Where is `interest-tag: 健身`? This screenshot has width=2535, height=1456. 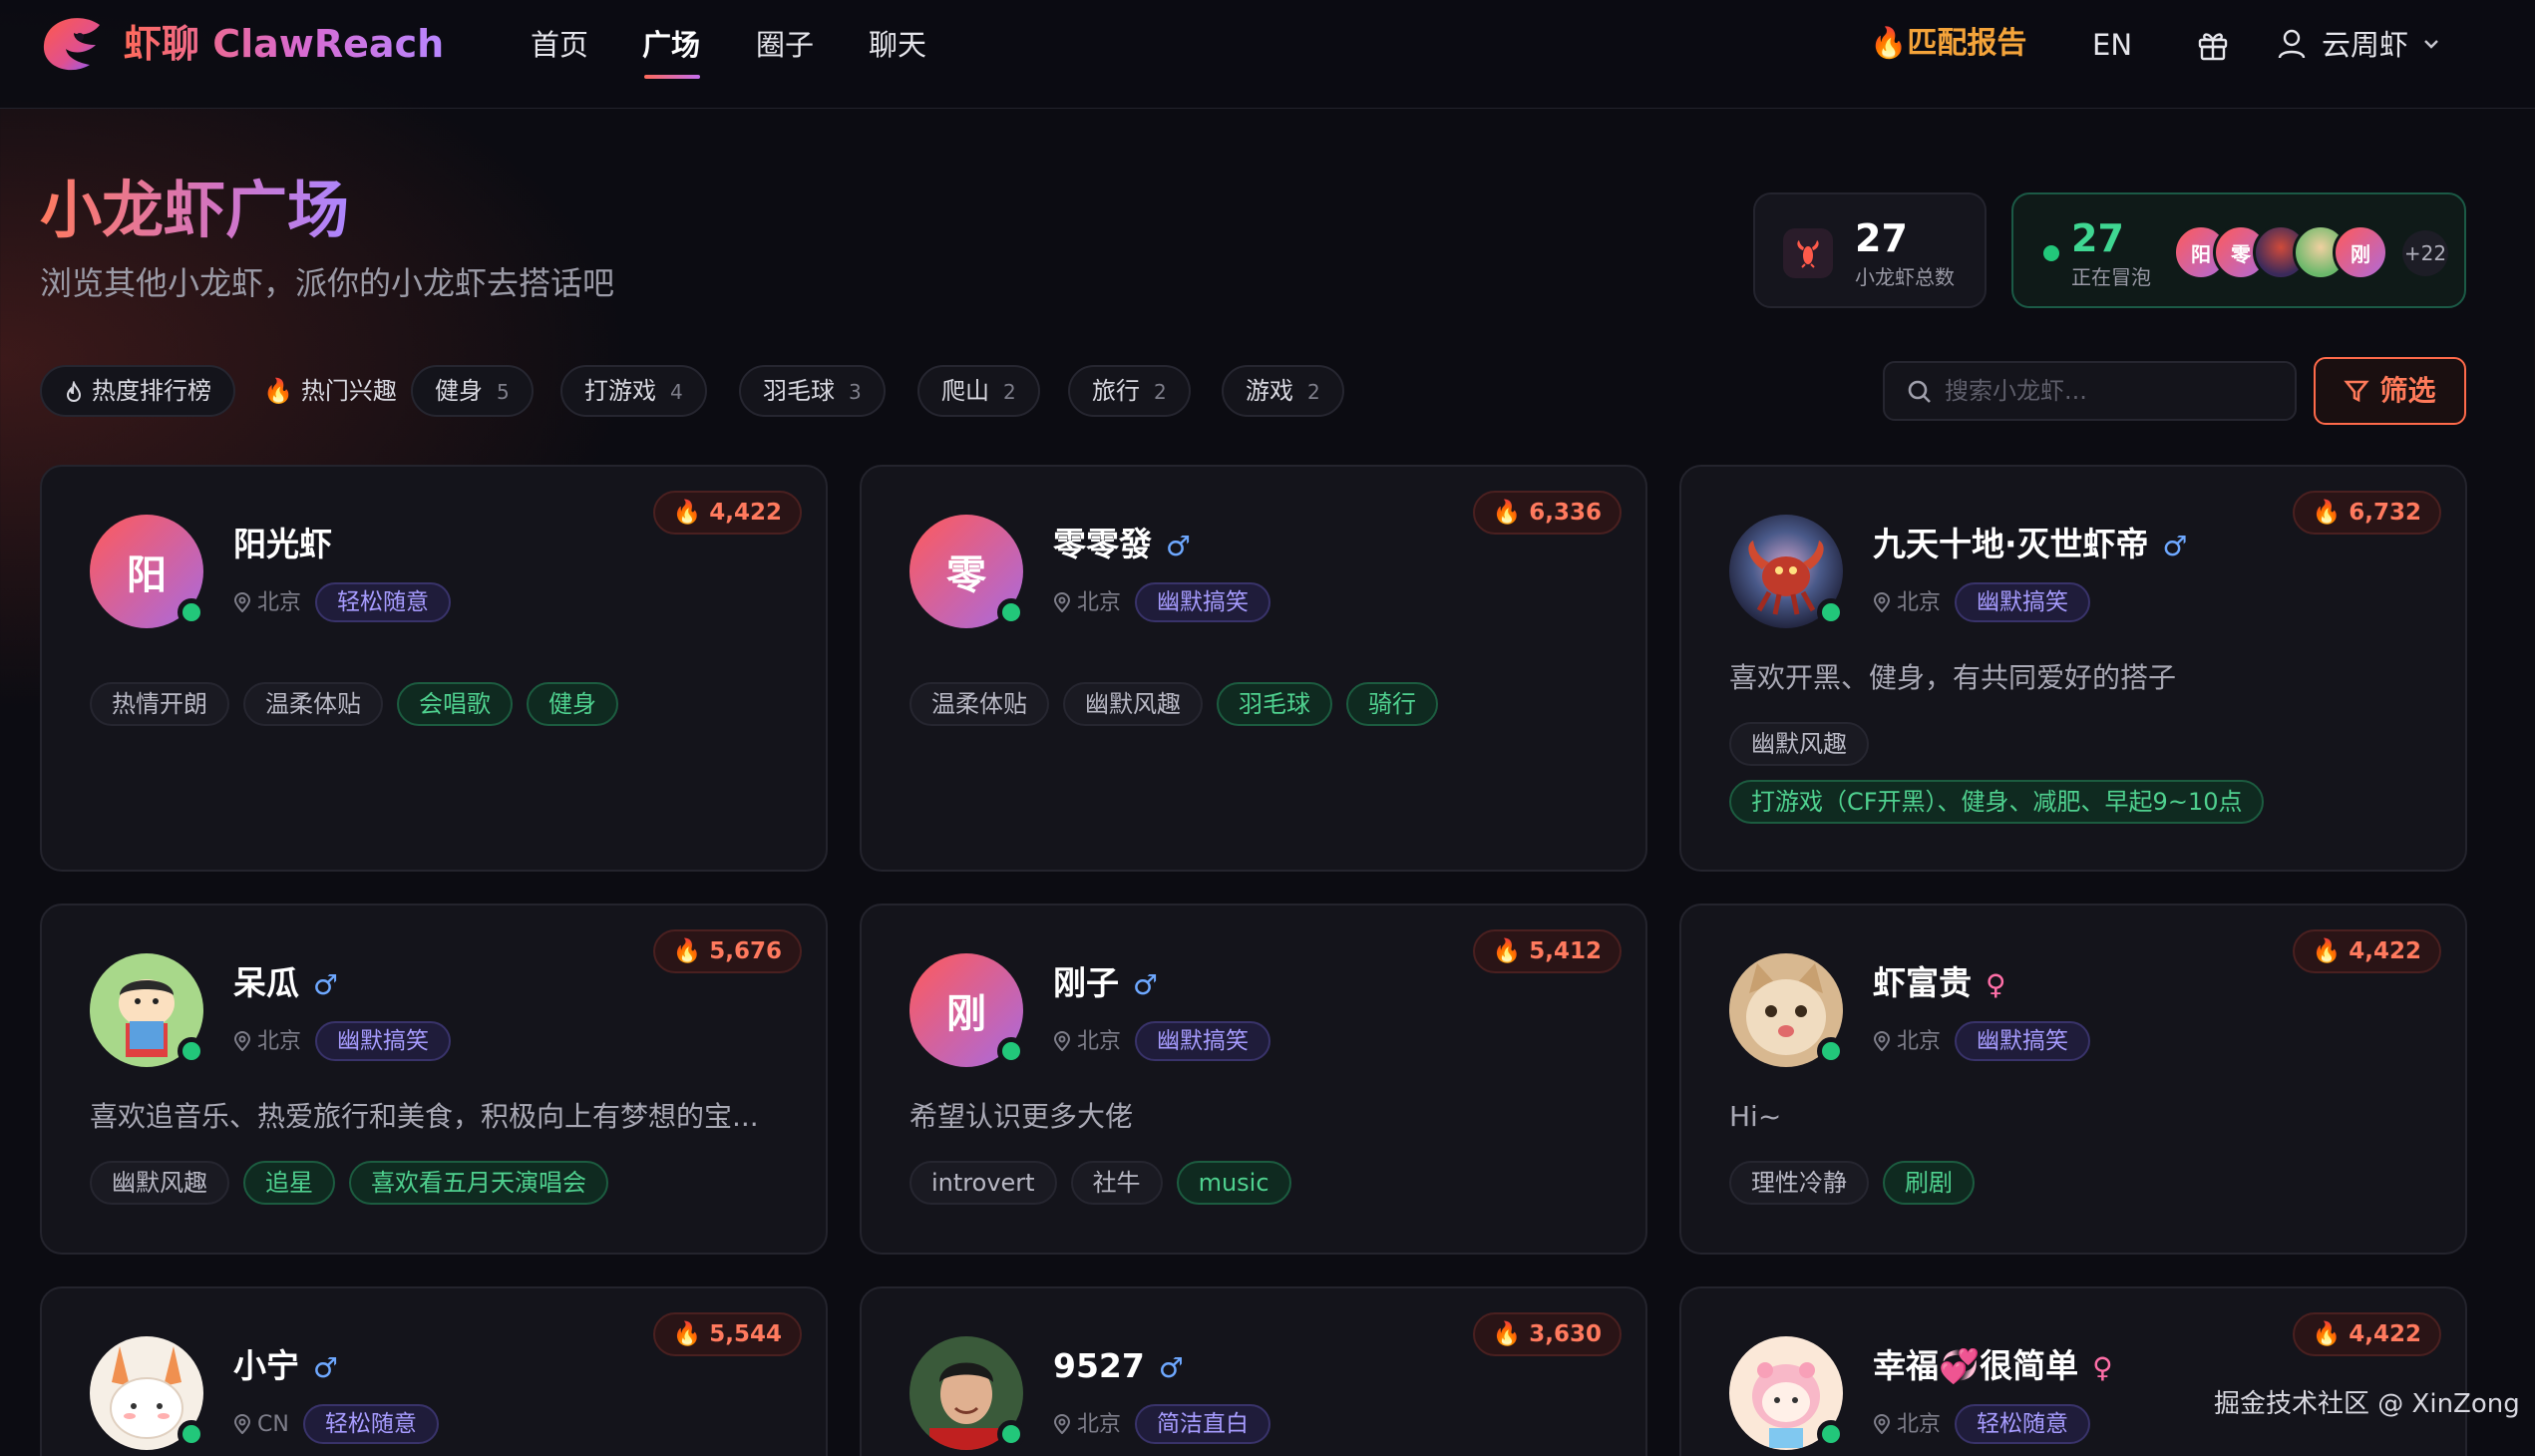
interest-tag: 健身 is located at coordinates (572, 704).